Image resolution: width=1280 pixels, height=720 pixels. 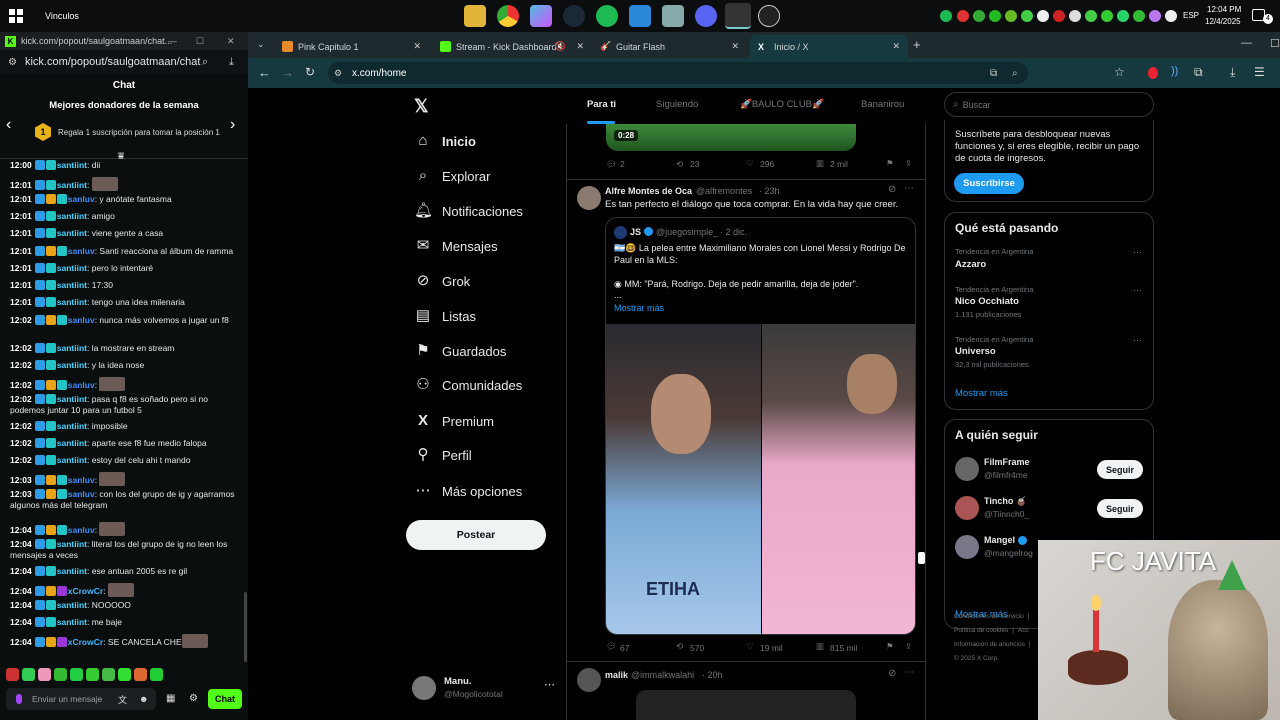 What do you see at coordinates (200, 41) in the screenshot?
I see `maximize-icon: ☐` at bounding box center [200, 41].